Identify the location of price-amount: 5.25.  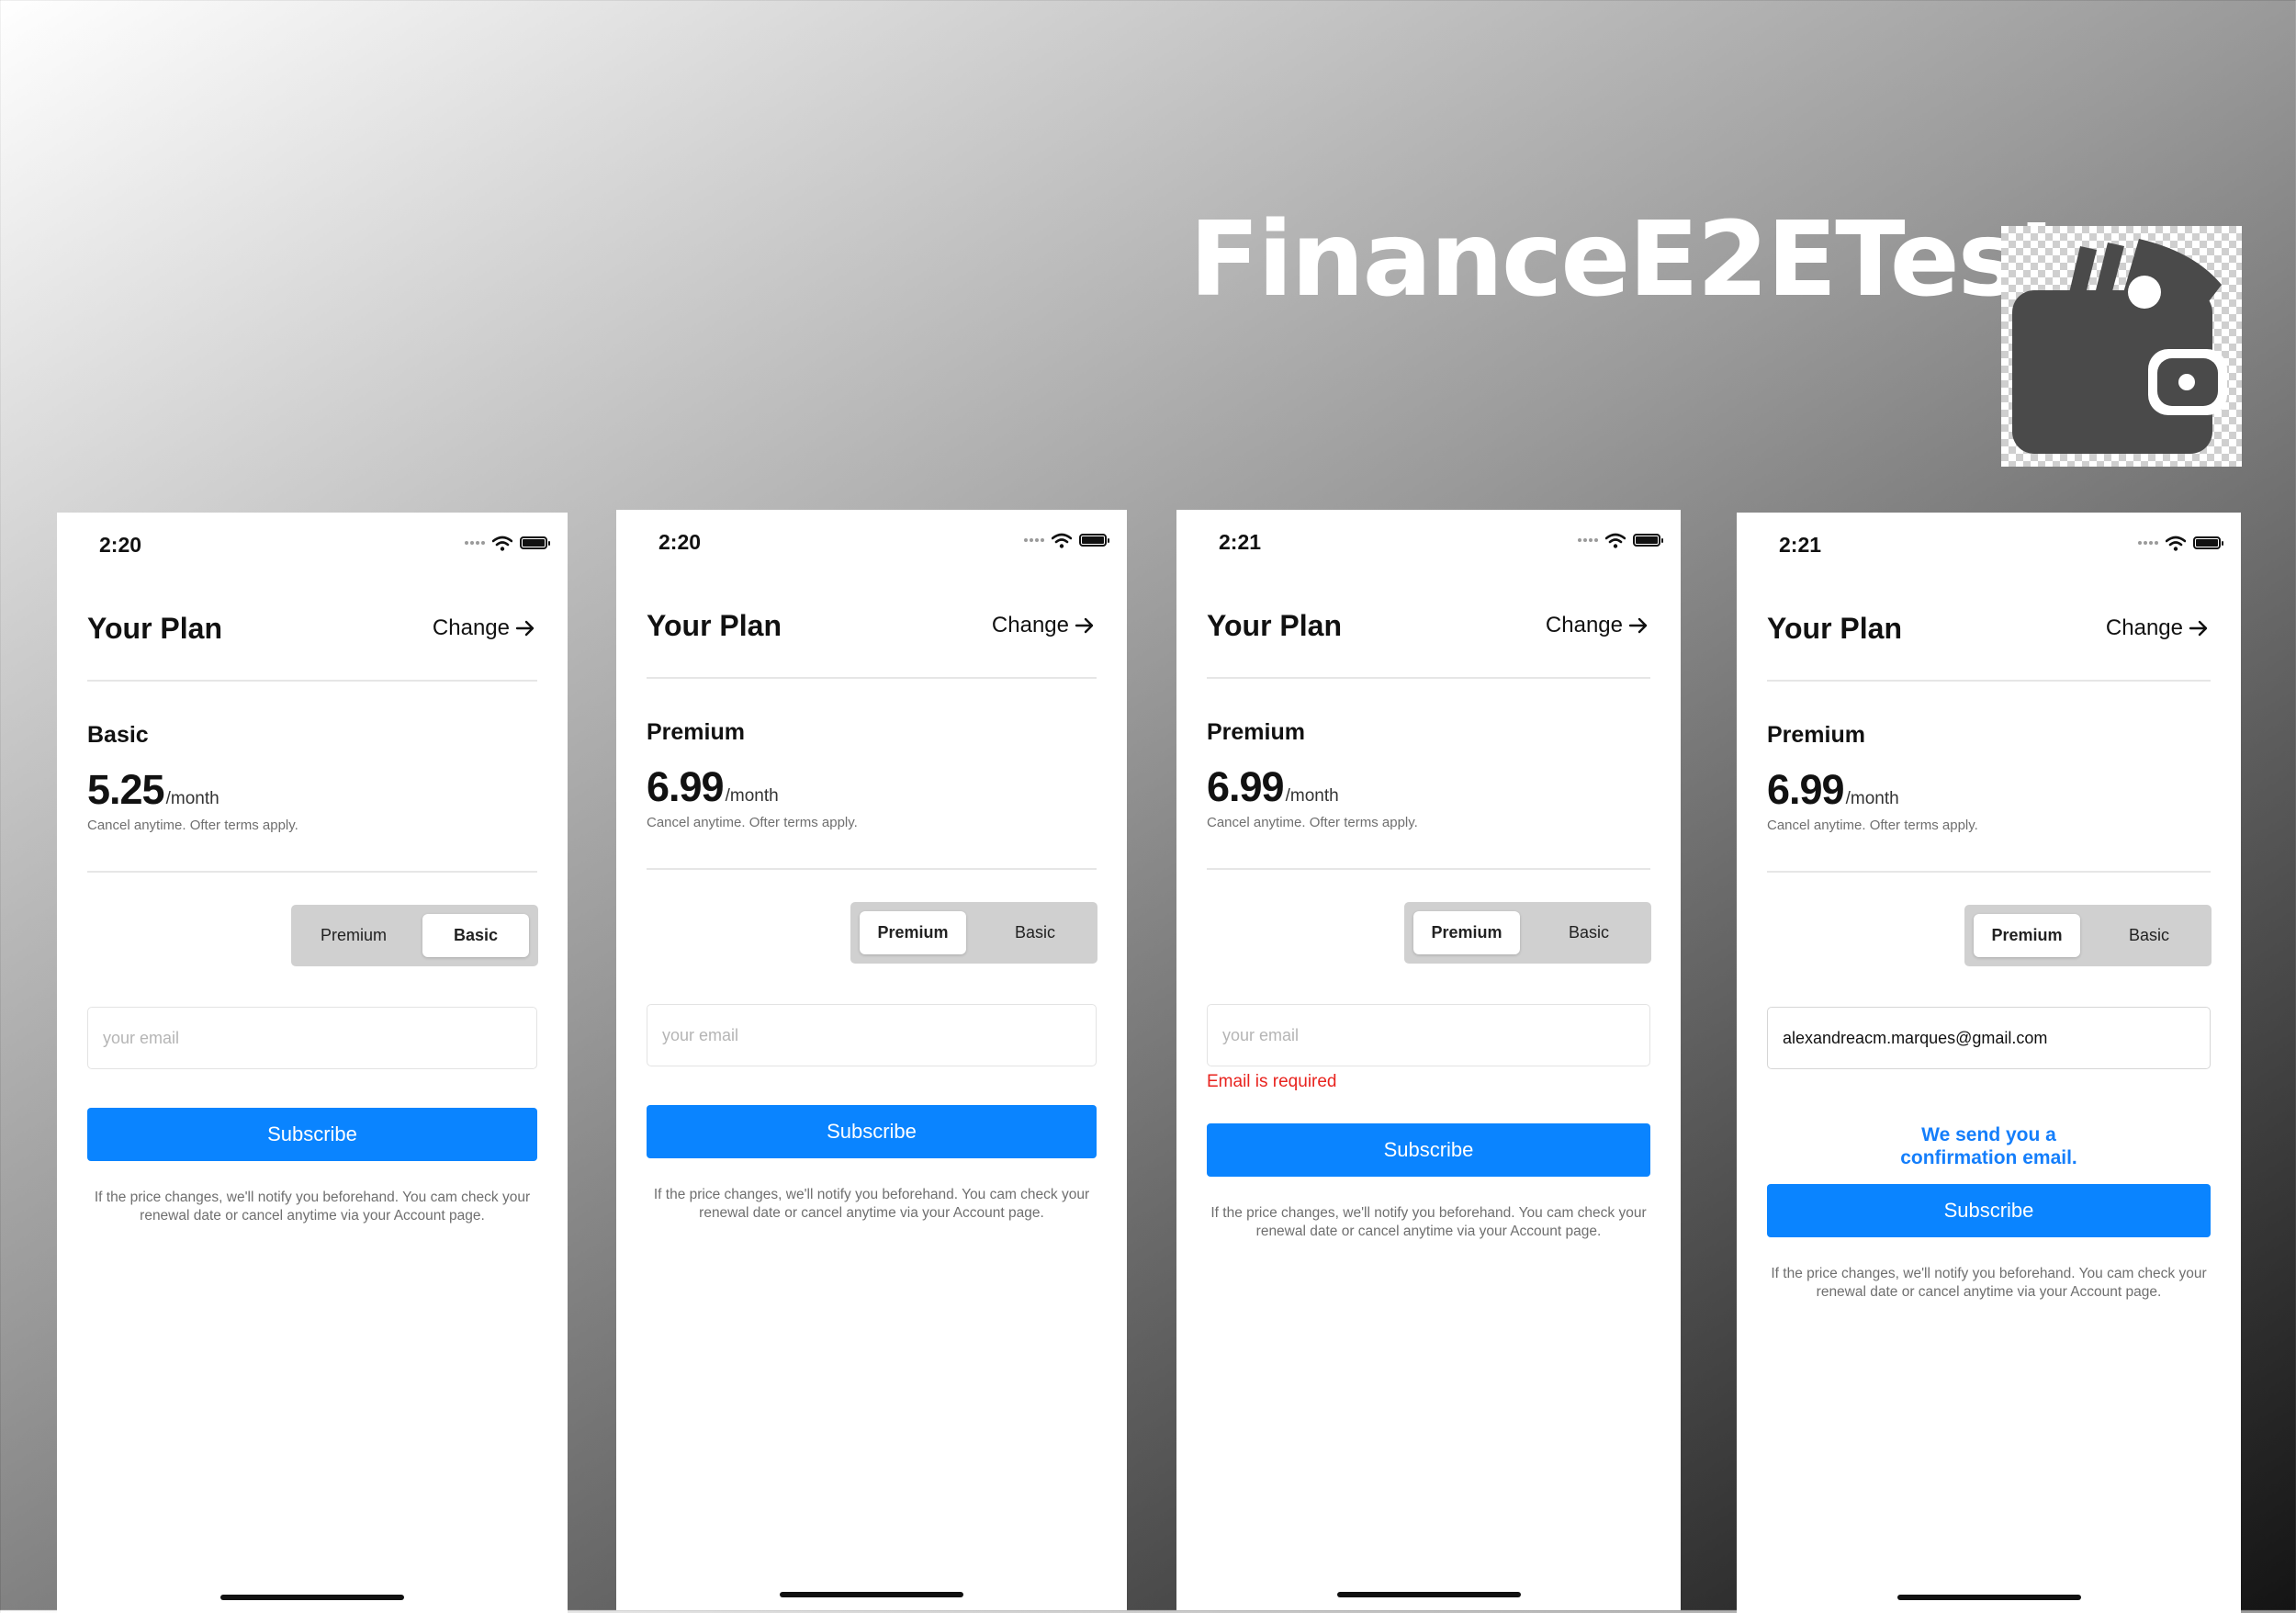
(126, 789).